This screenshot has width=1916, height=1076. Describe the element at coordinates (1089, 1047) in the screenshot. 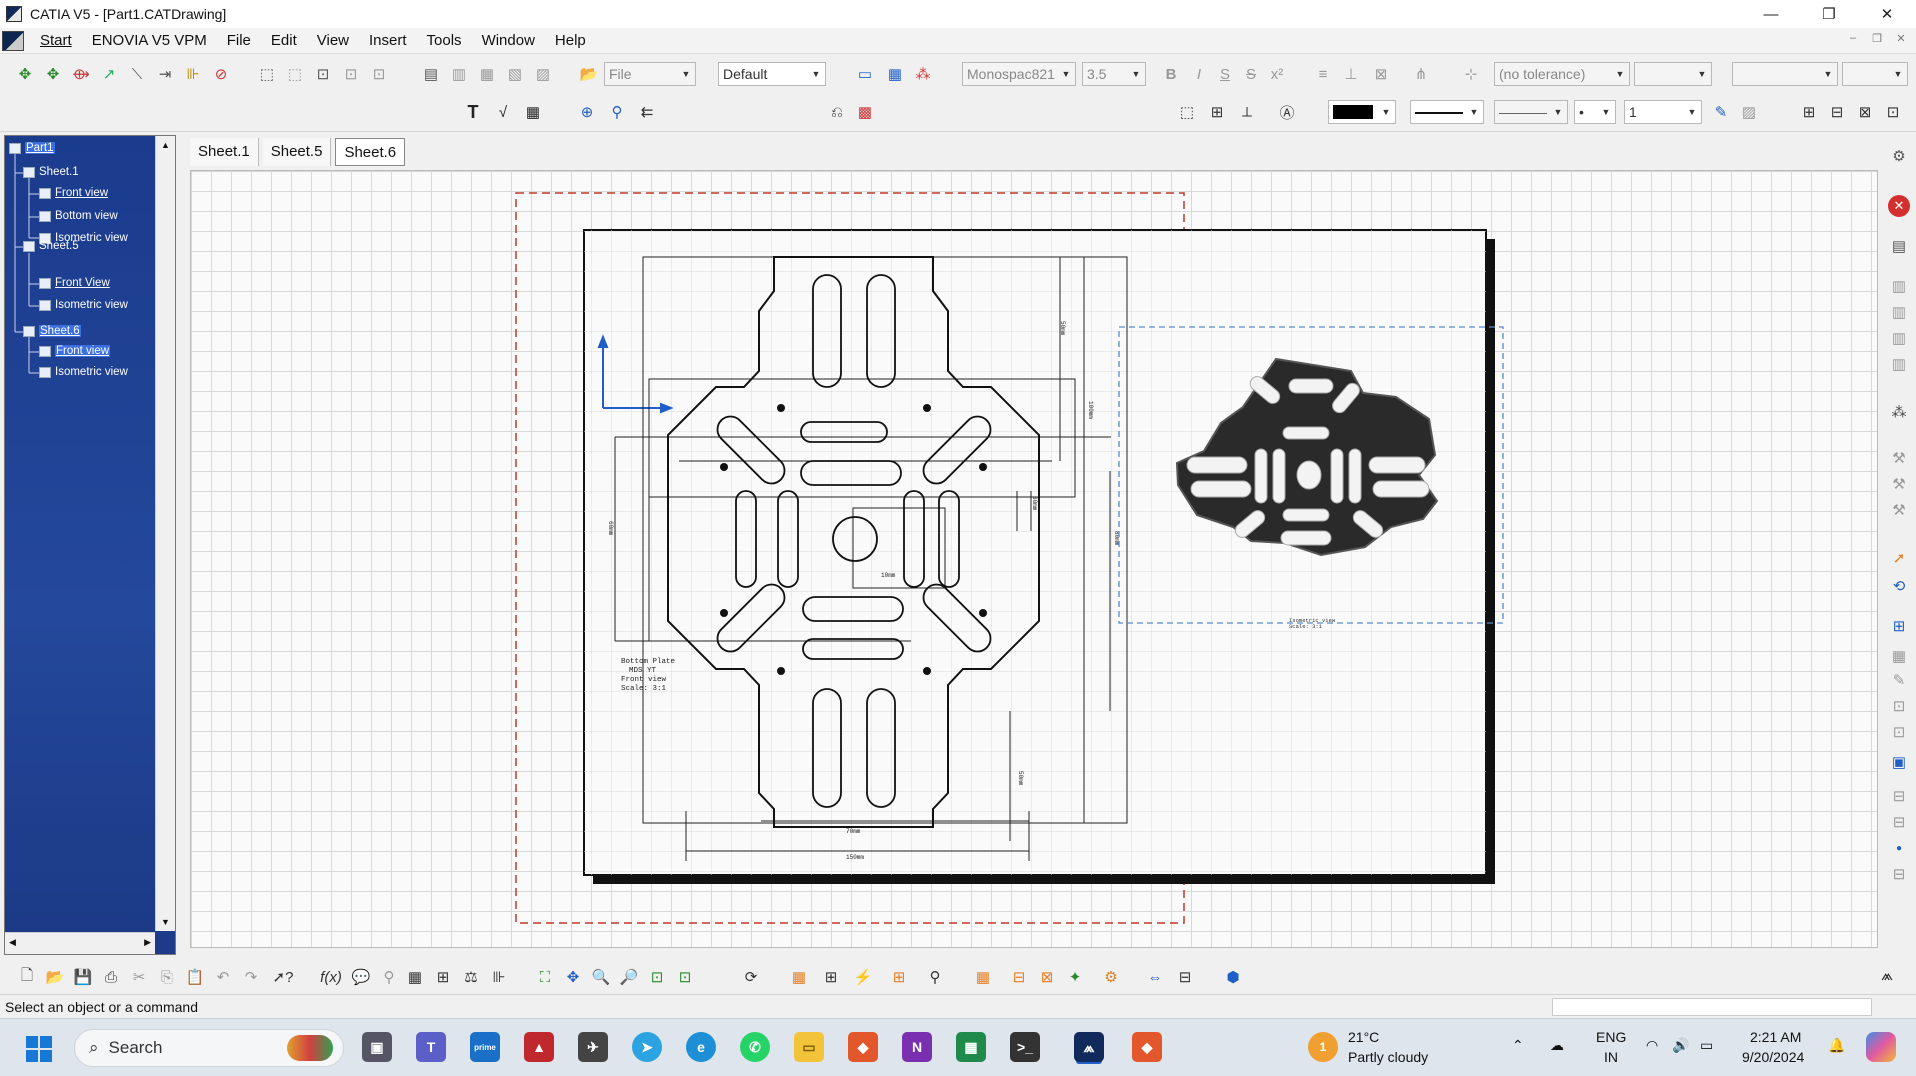

I see `catia-taskbar-icon: ⩕` at that location.